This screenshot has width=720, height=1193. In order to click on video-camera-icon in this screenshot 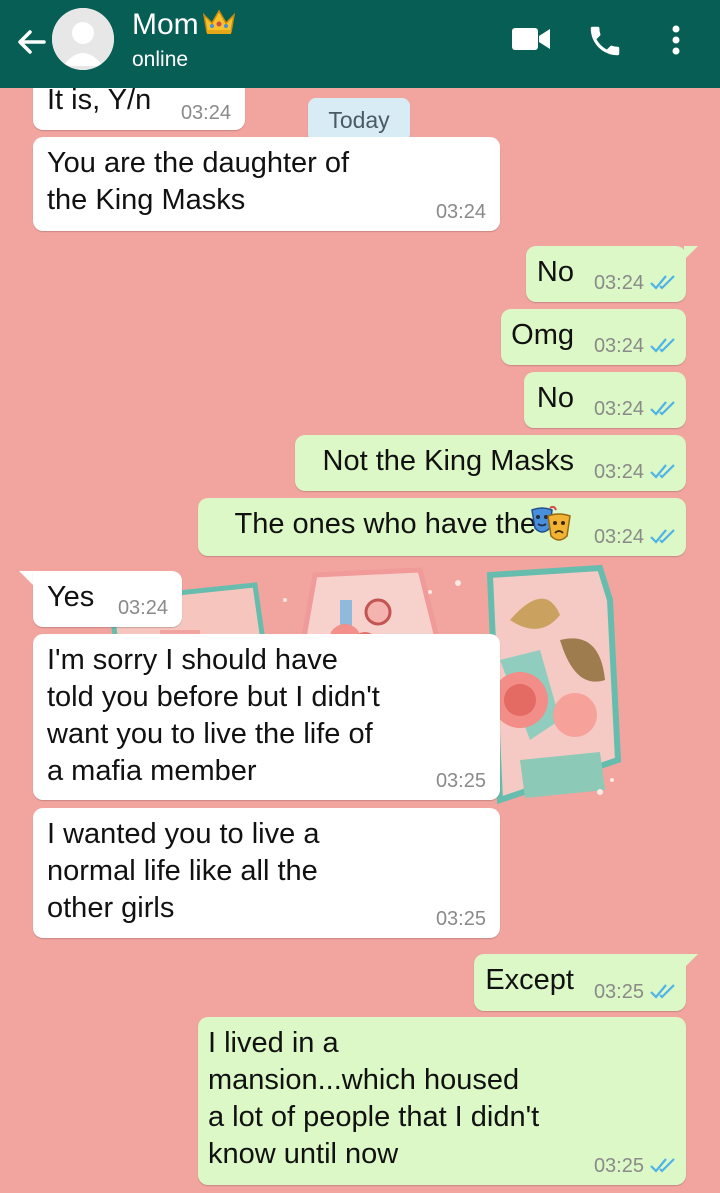, I will do `click(531, 39)`.